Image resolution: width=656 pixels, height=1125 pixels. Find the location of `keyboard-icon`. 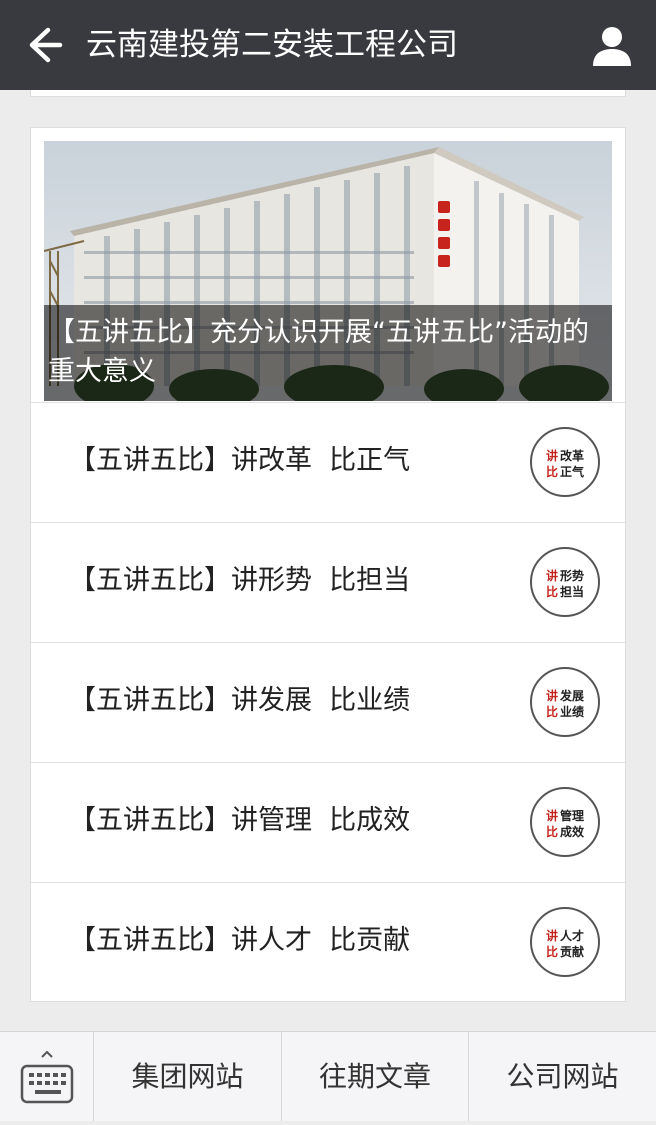

keyboard-icon is located at coordinates (47, 1077).